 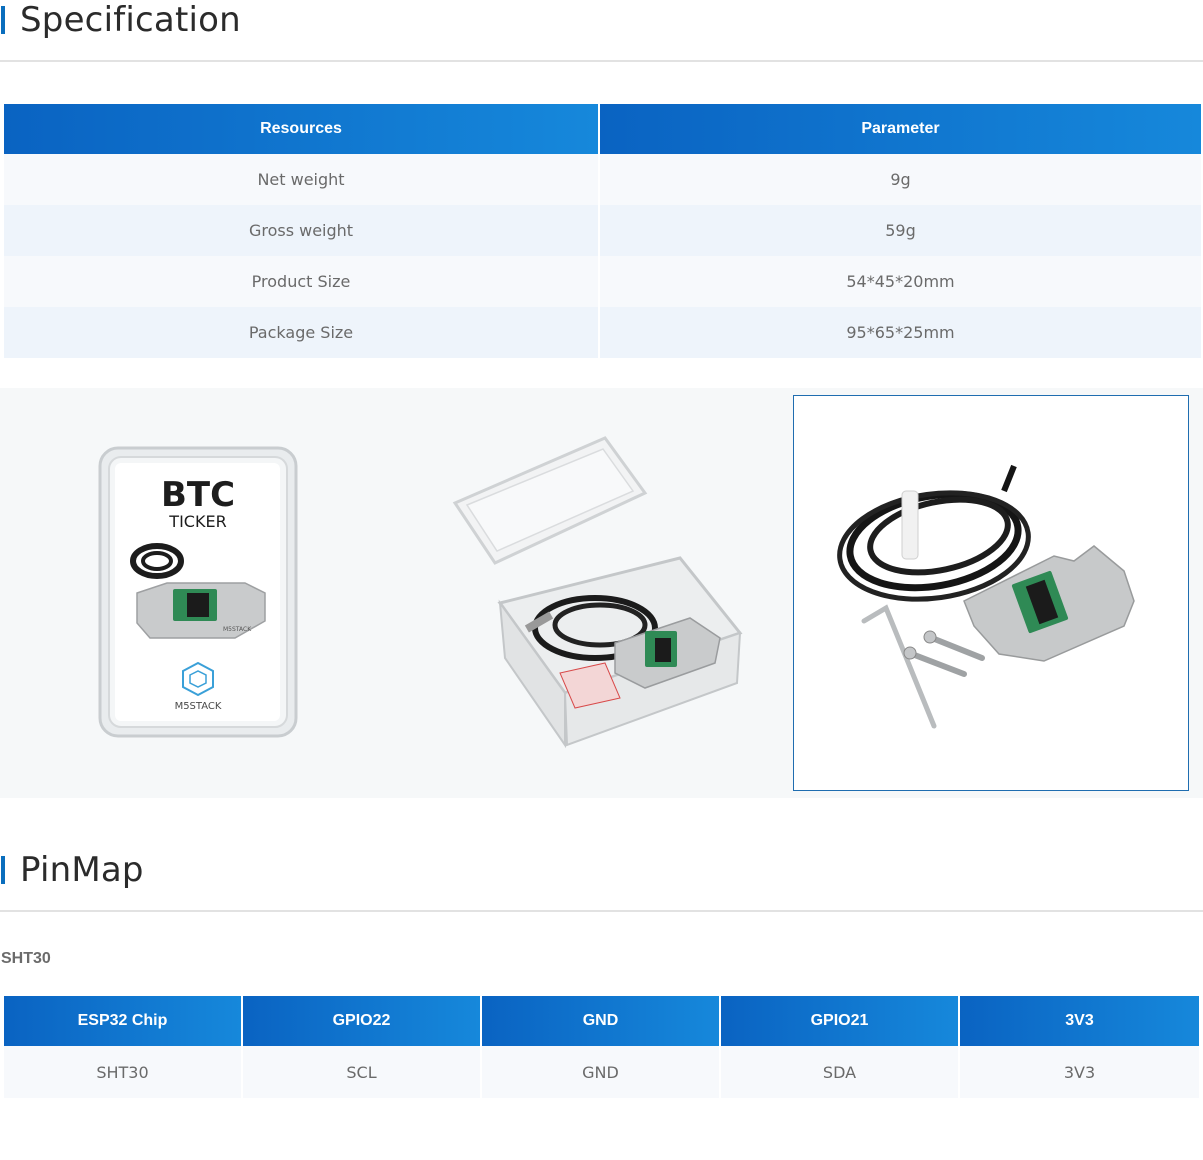 I want to click on pin-cell: GND, so click(x=600, y=1072).